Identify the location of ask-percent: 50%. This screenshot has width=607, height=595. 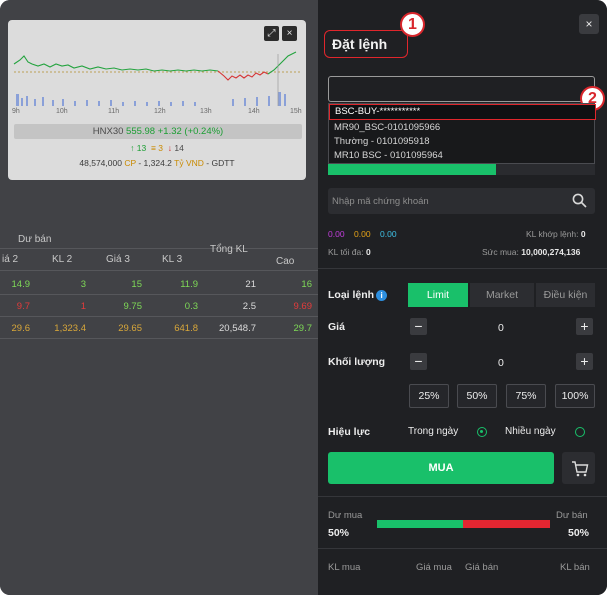
(579, 533).